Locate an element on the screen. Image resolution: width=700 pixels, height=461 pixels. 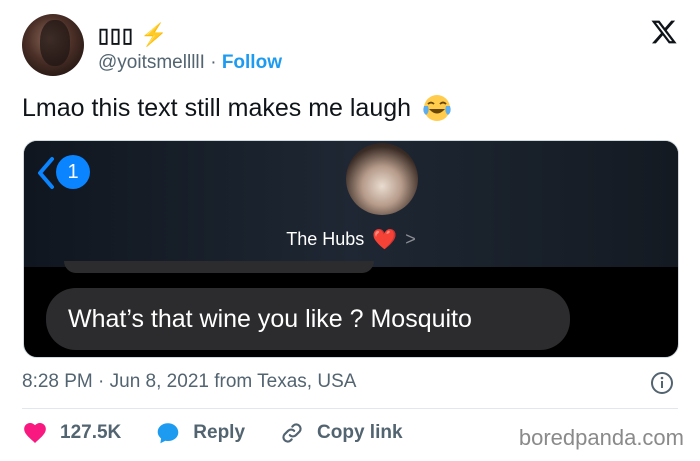
chevron-right-icon: > is located at coordinates (410, 239).